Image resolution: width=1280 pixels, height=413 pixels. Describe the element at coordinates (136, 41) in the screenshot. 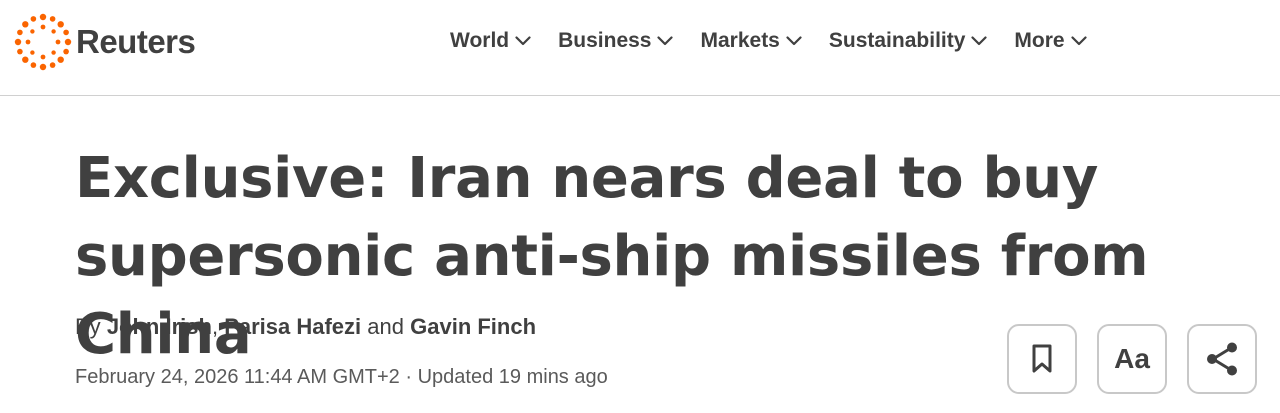

I see `logo-wordmark: Reuters` at that location.